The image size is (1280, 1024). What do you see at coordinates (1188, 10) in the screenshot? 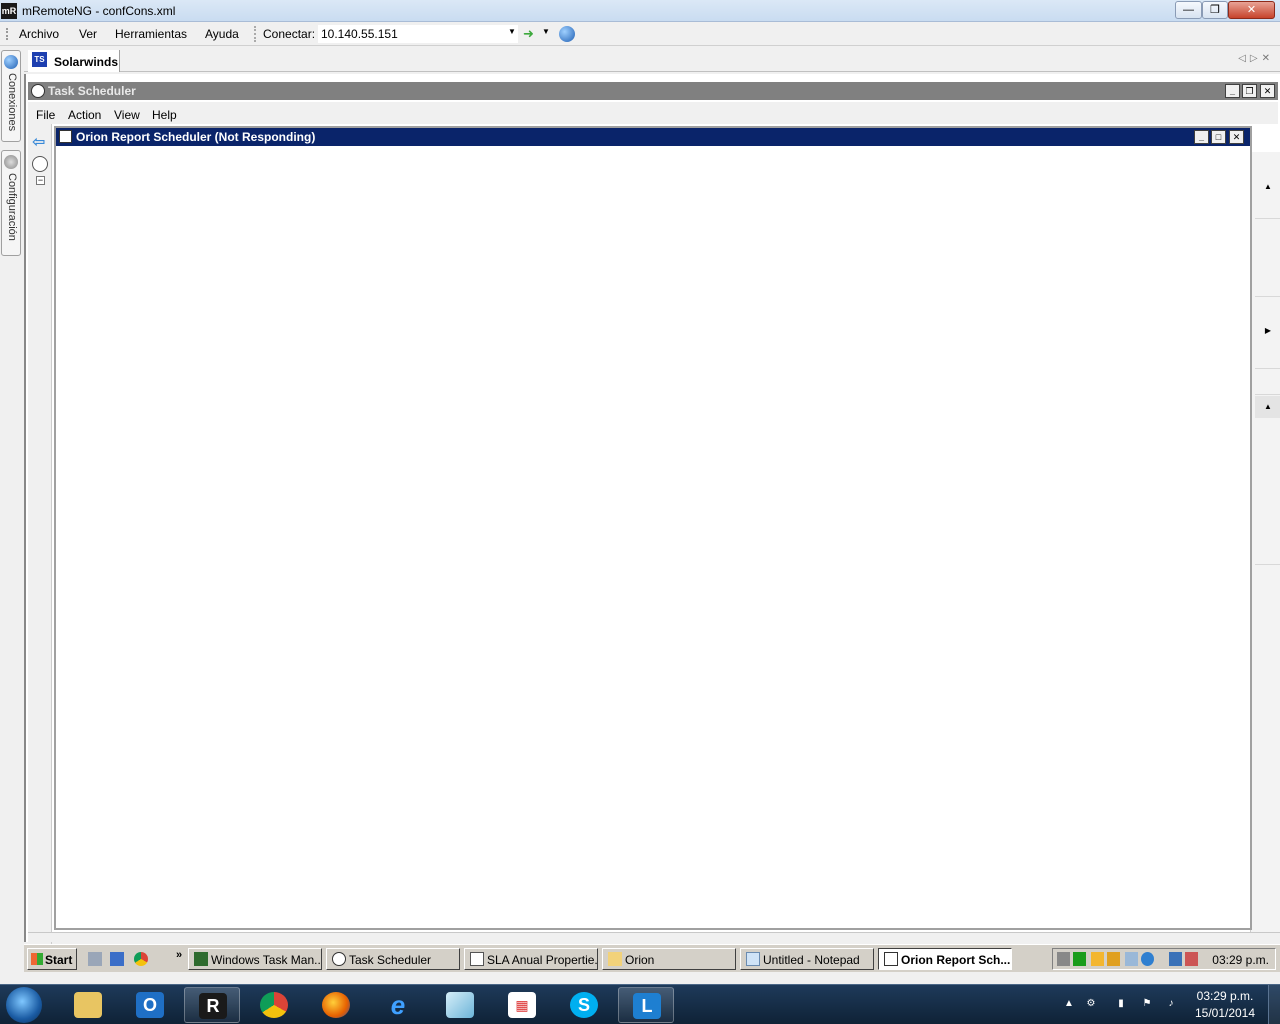
I see `host-minimize-button: —` at bounding box center [1188, 10].